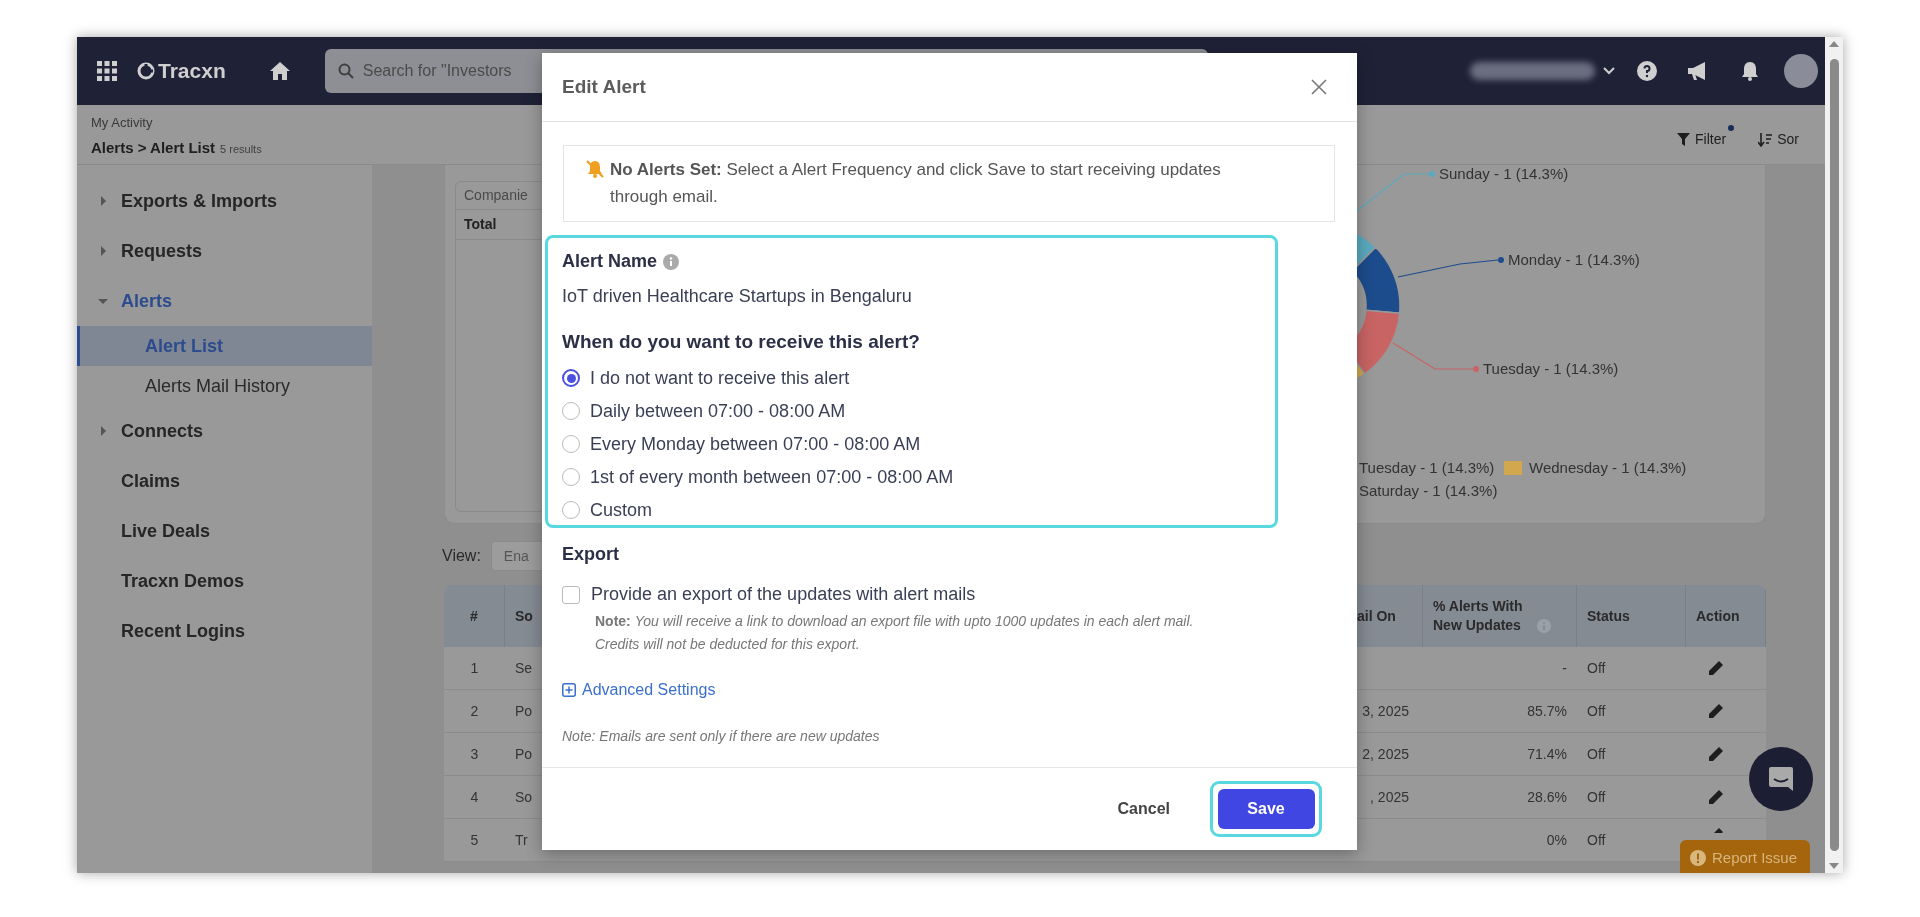 The width and height of the screenshot is (1920, 917). Describe the element at coordinates (524, 668) in the screenshot. I see `table-cell-text: Se` at that location.